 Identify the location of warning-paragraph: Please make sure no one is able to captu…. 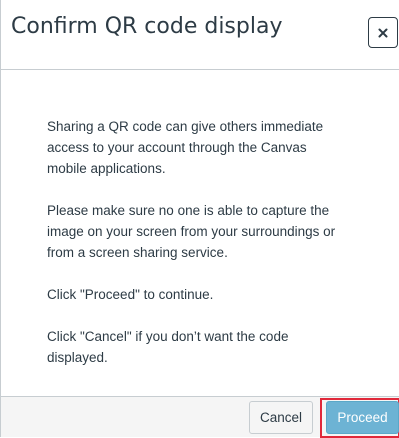
(191, 231).